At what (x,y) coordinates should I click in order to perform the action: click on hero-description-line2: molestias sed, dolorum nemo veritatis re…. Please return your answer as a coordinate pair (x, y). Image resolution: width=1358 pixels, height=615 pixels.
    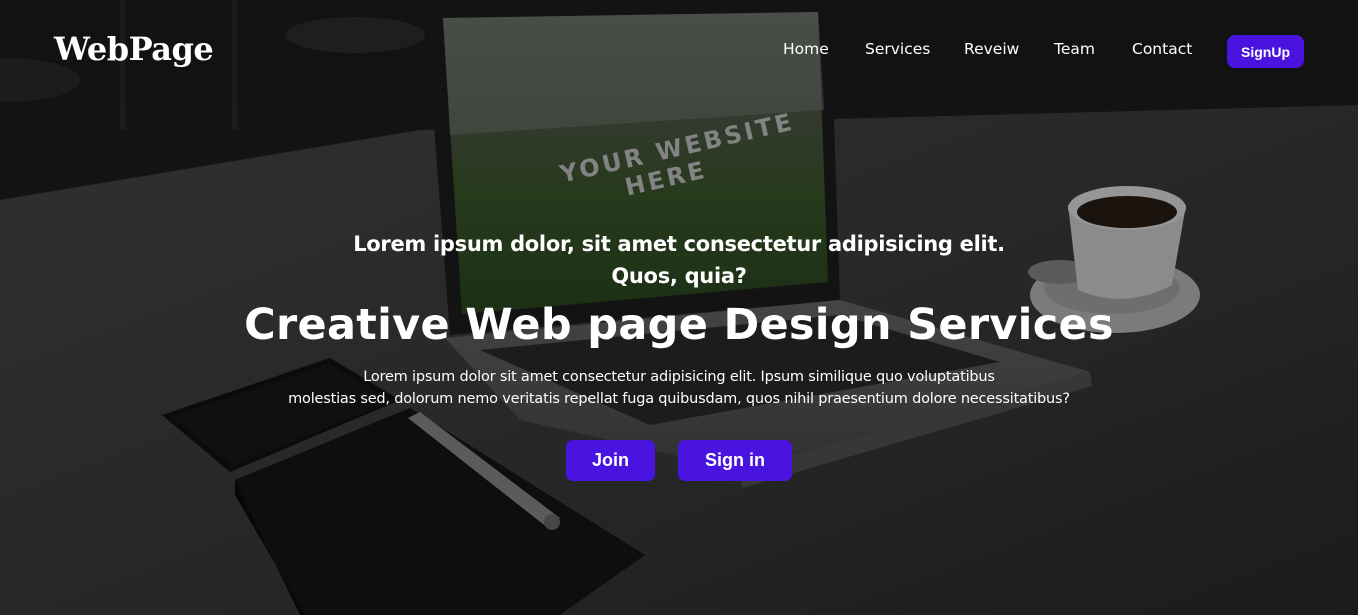
    Looking at the image, I should click on (679, 399).